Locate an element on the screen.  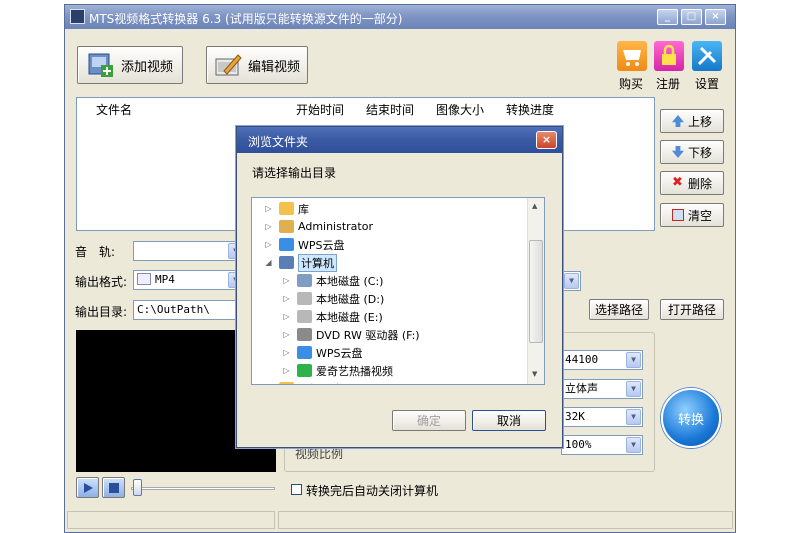
arrow-up-icon is located at coordinates (677, 121).